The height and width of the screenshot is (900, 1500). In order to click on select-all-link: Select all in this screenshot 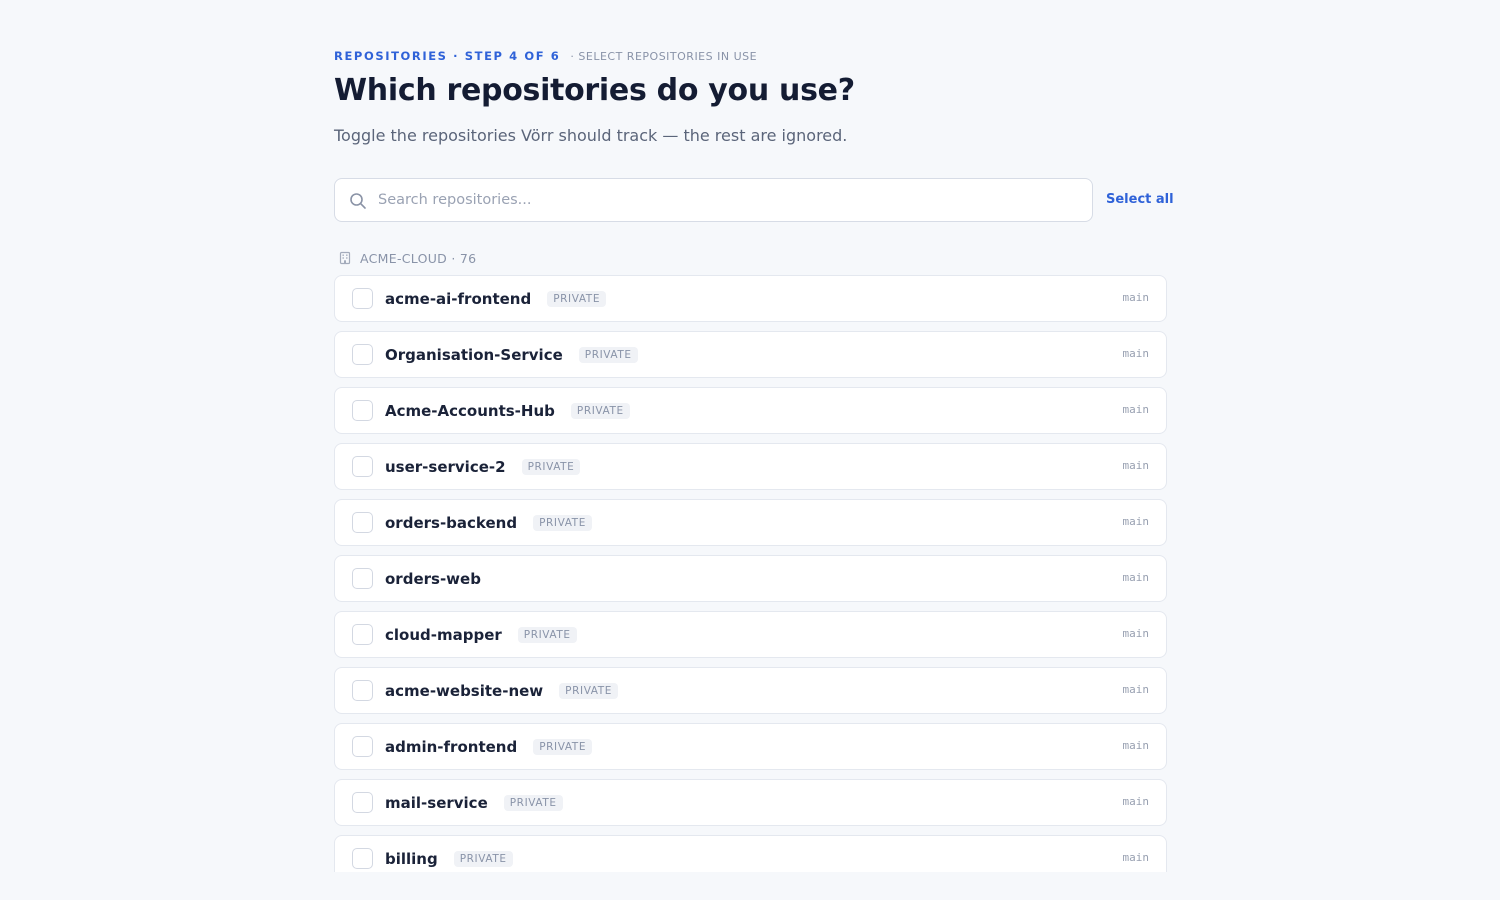, I will do `click(1140, 199)`.